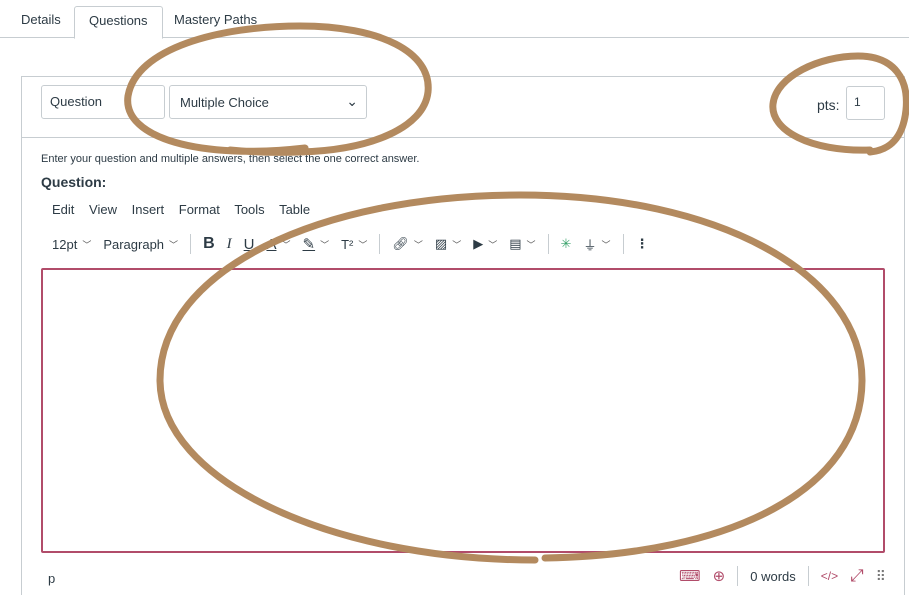  What do you see at coordinates (352, 101) in the screenshot?
I see `chevron-down-icon: ⌄` at bounding box center [352, 101].